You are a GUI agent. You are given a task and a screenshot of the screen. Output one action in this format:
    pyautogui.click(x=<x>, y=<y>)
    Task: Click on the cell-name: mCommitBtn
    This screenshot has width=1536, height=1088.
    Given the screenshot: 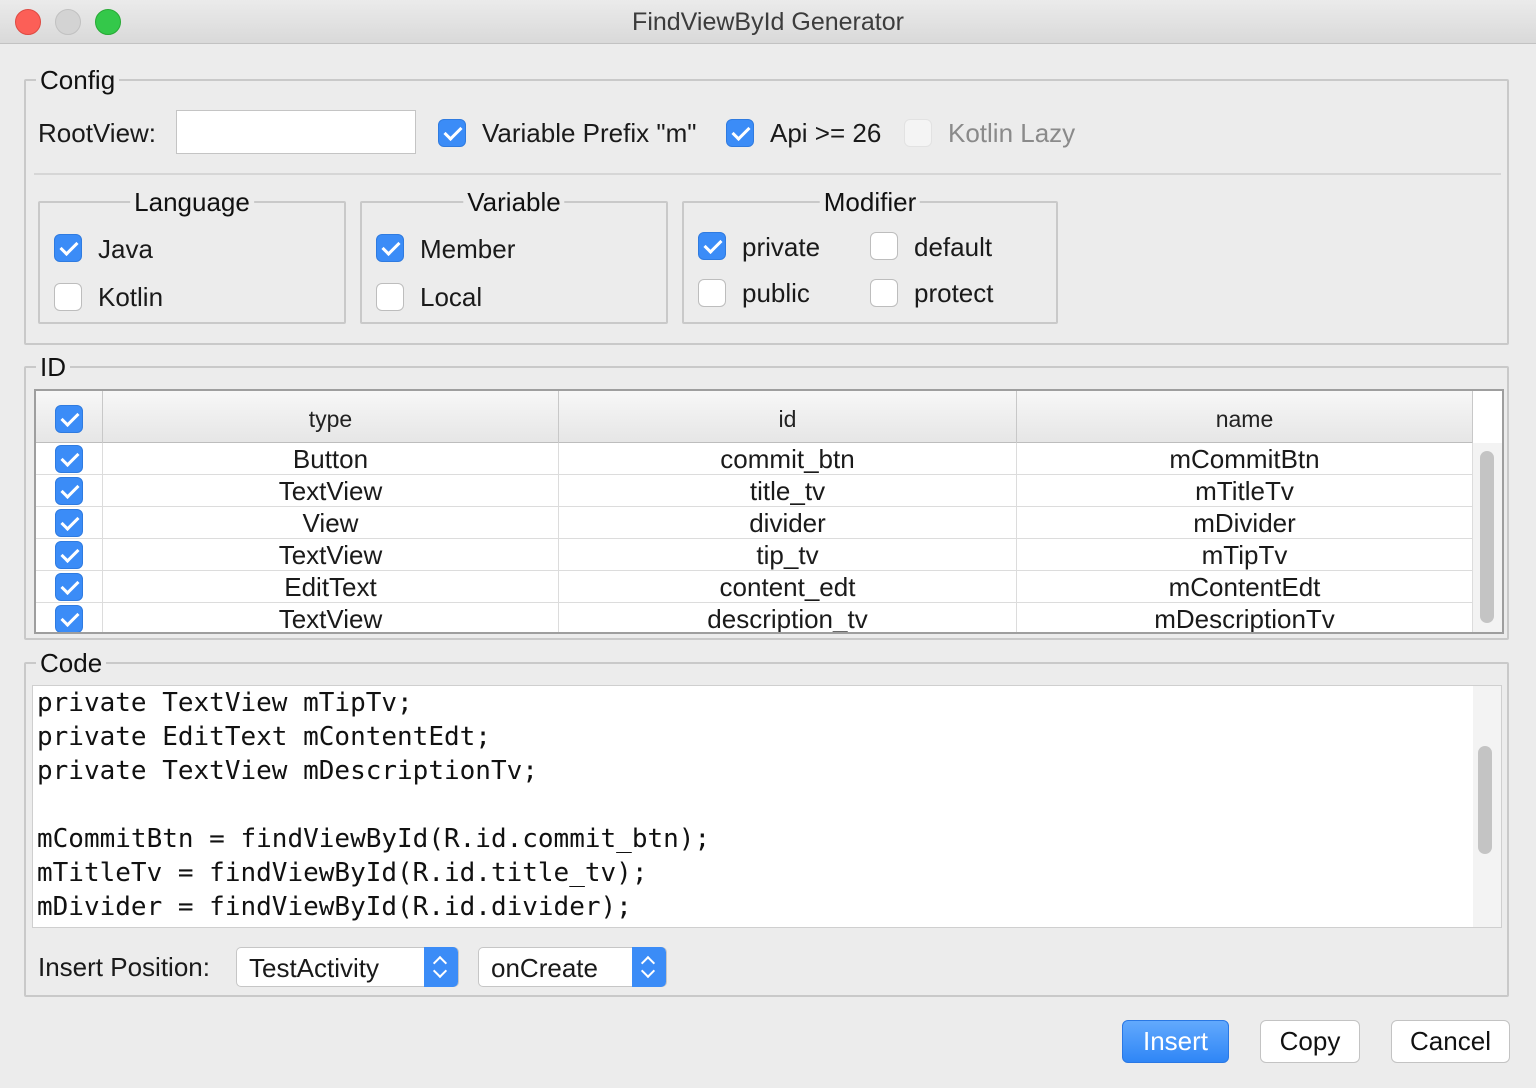 What is the action you would take?
    pyautogui.click(x=1245, y=459)
    